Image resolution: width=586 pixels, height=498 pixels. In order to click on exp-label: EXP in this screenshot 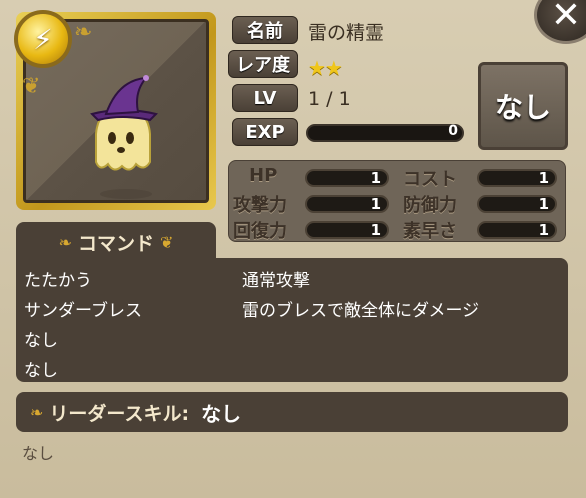, I will do `click(265, 132)`.